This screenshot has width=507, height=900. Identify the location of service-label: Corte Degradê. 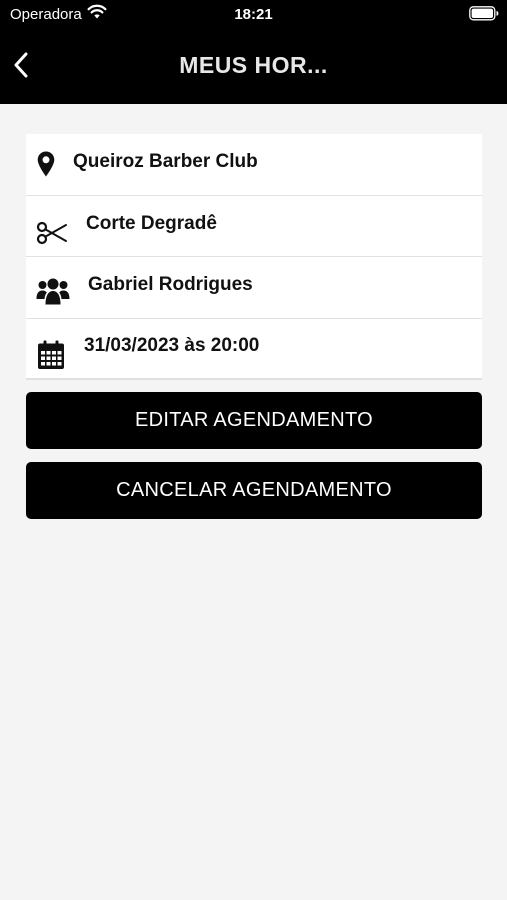
(151, 223).